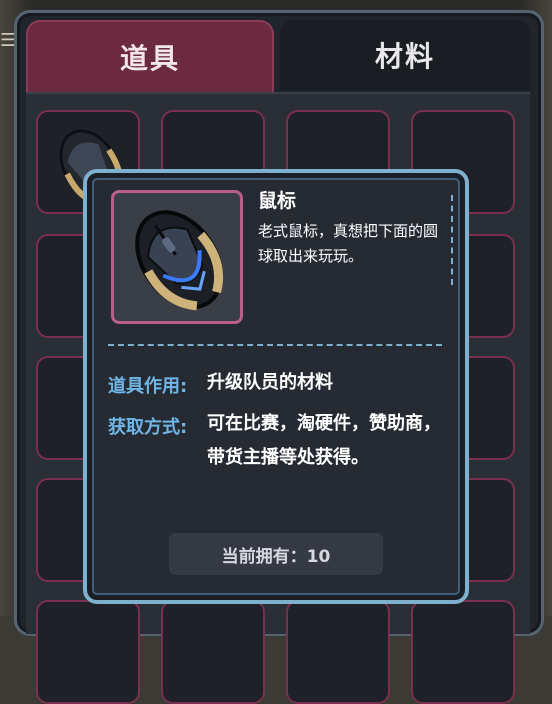 The height and width of the screenshot is (704, 552). Describe the element at coordinates (324, 440) in the screenshot. I see `source-value: 可在比赛，淘硬件，赞助商，带货主播等处获得。` at that location.